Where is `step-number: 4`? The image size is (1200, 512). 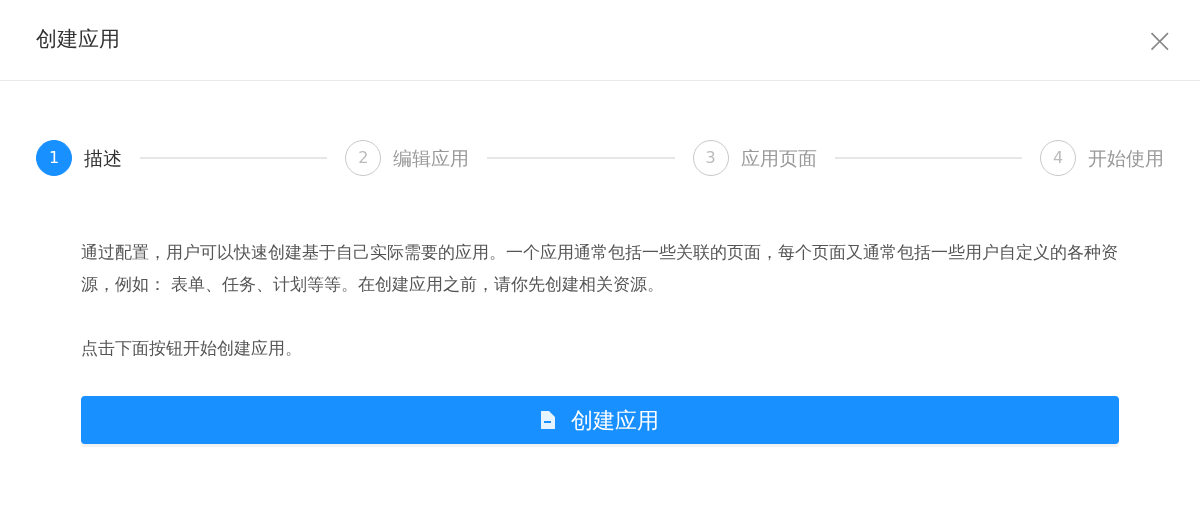 step-number: 4 is located at coordinates (1058, 158).